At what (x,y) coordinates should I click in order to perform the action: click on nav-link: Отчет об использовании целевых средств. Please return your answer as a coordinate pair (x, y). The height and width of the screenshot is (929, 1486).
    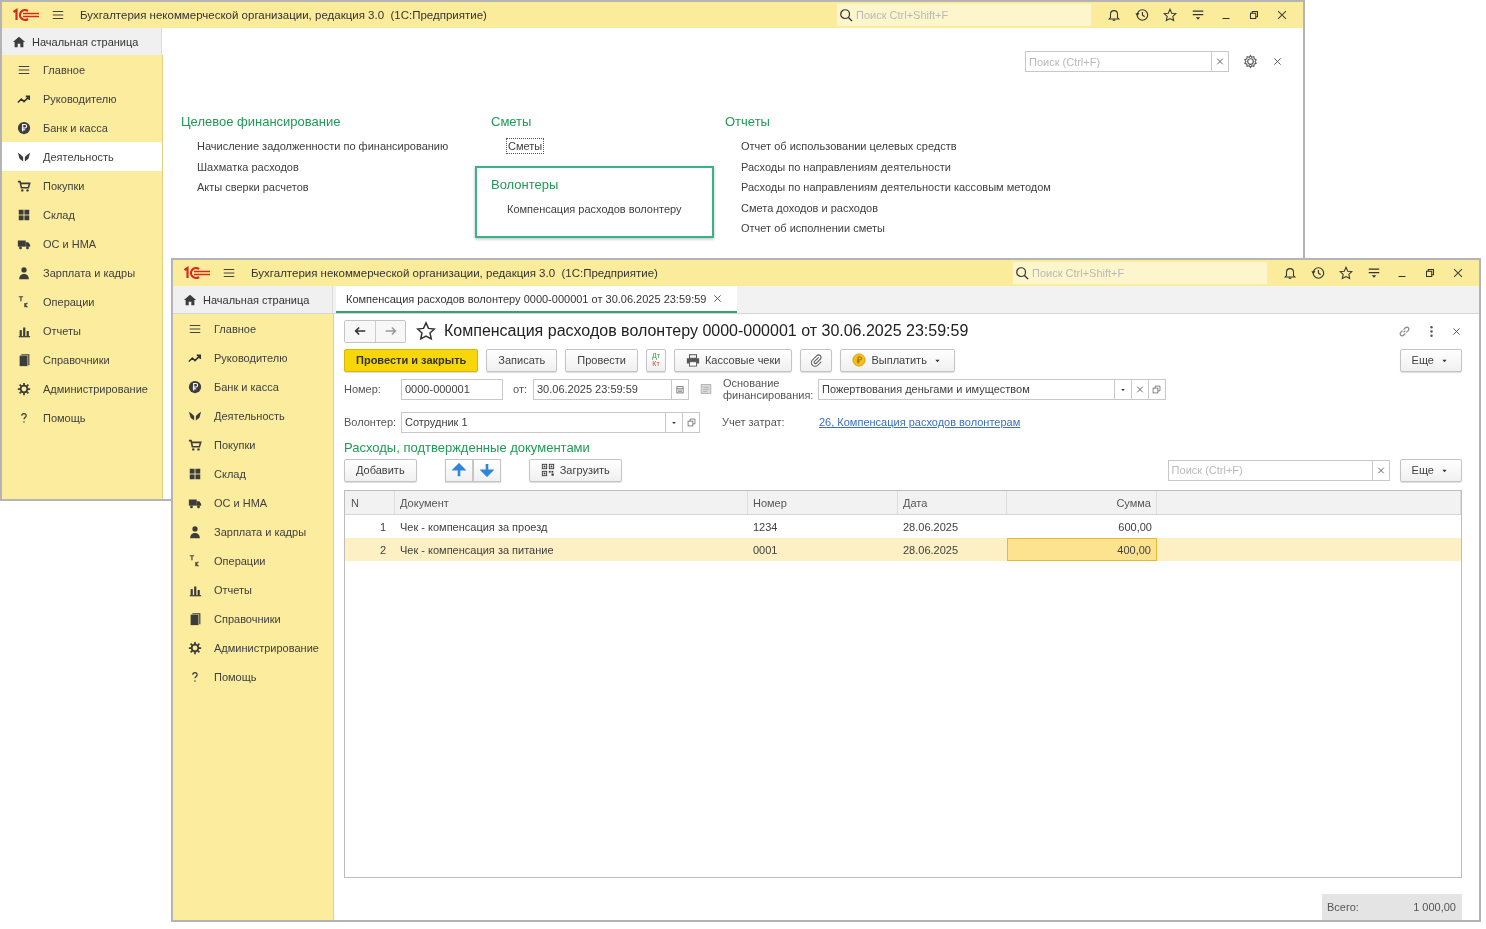
    Looking at the image, I should click on (849, 146).